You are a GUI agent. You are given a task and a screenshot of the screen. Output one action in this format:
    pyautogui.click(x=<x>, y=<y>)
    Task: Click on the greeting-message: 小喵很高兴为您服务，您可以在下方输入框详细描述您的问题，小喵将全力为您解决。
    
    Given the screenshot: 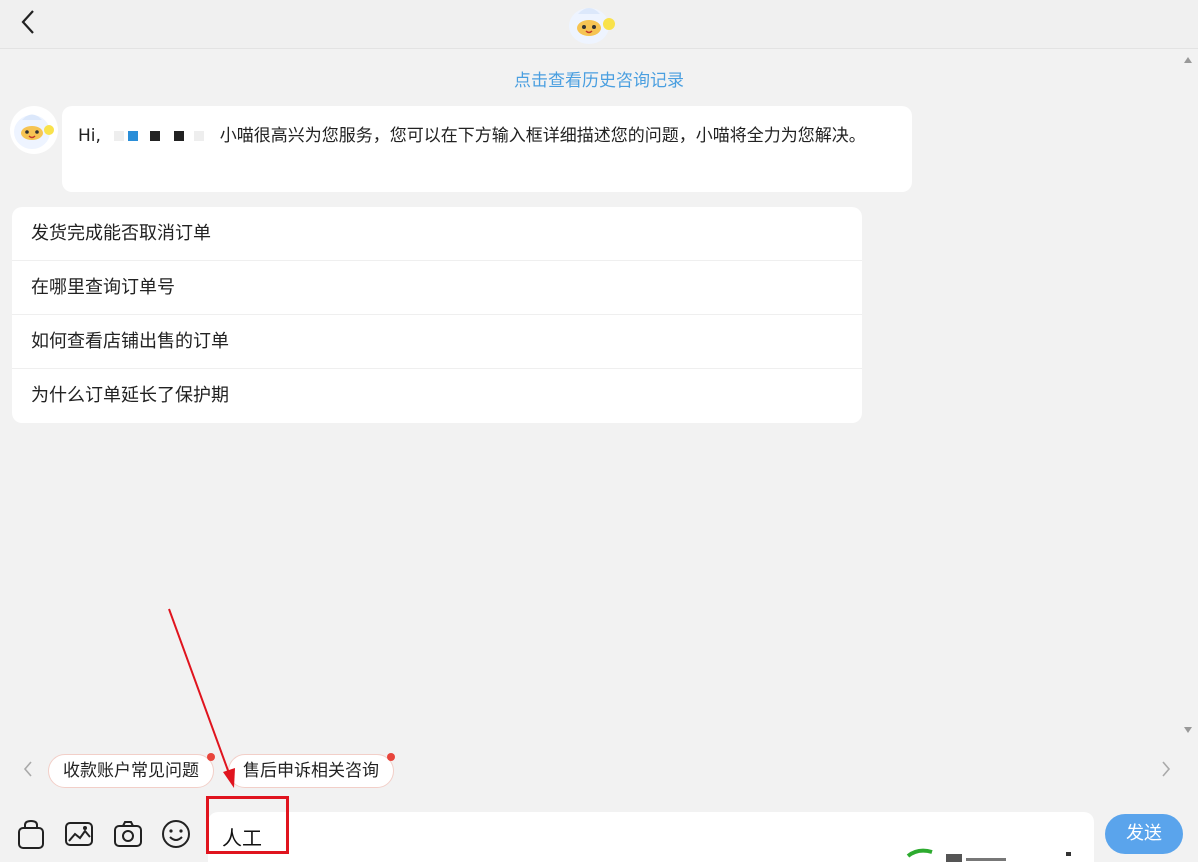 What is the action you would take?
    pyautogui.click(x=542, y=136)
    